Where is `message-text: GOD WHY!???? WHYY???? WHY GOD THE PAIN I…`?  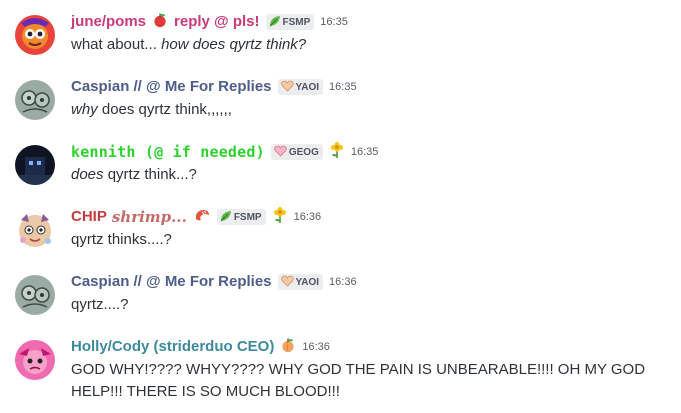 message-text: GOD WHY!???? WHYY???? WHY GOD THE PAIN I… is located at coordinates (366, 381).